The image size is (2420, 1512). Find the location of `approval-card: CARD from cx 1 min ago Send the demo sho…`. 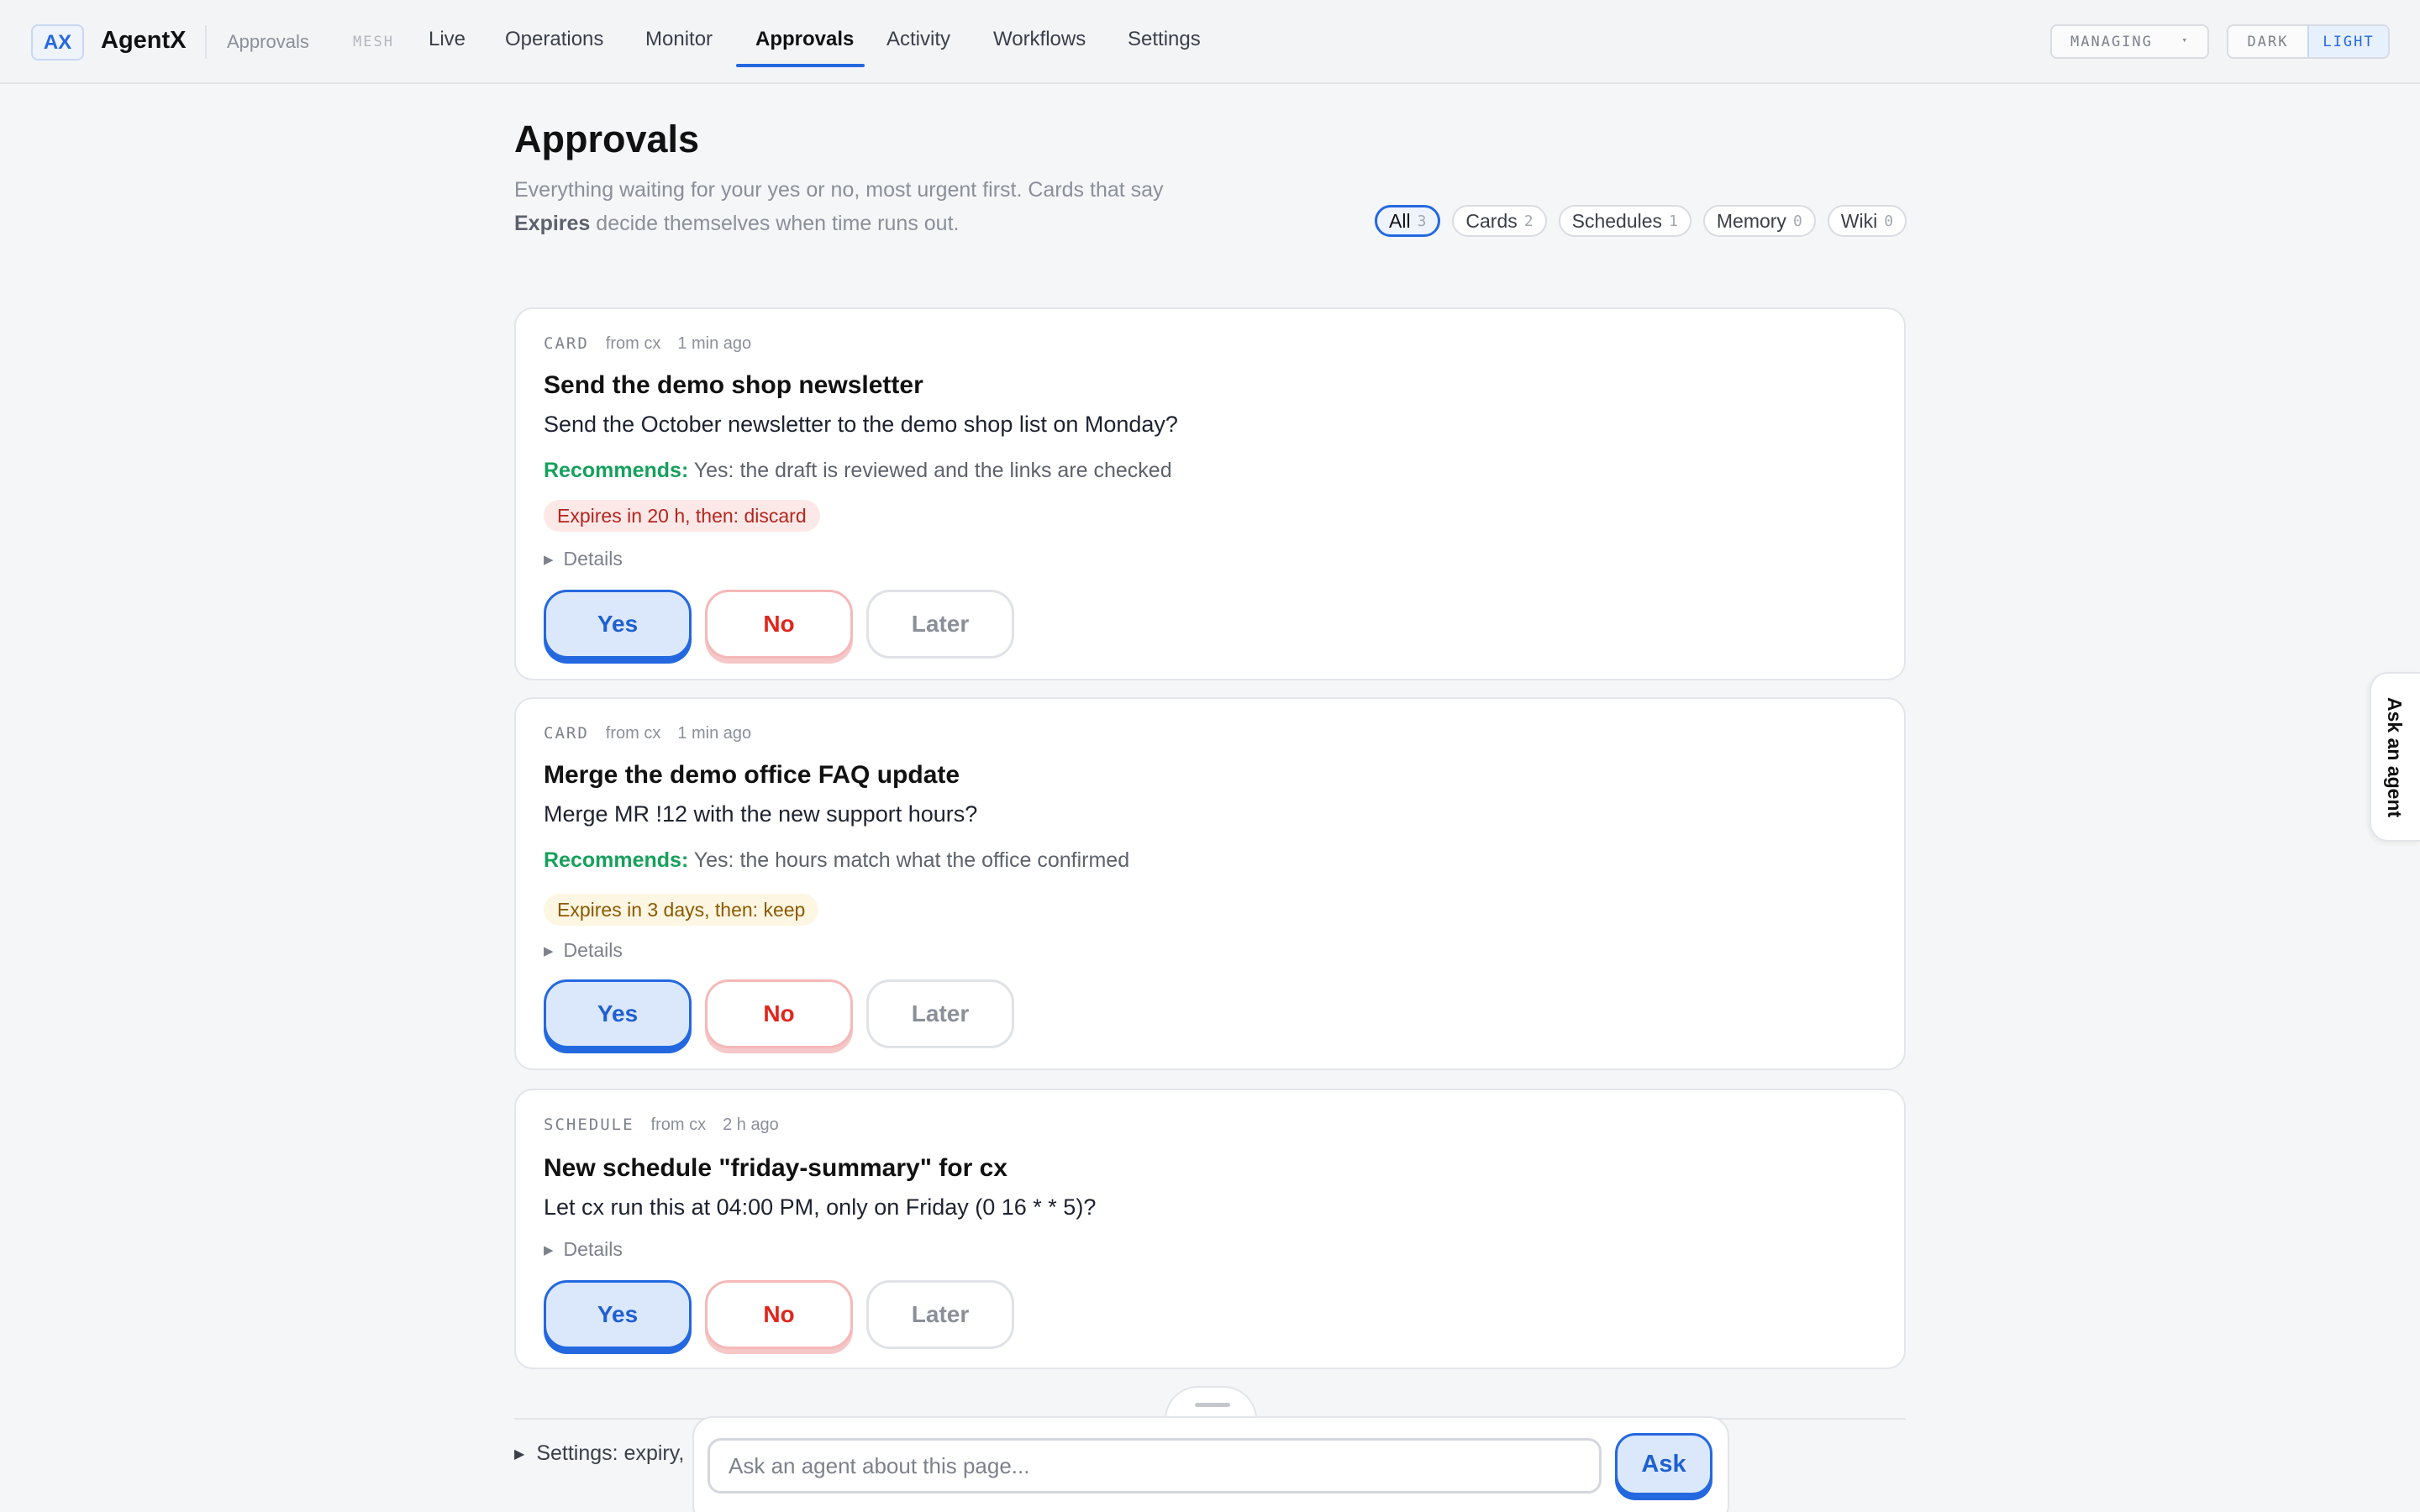

approval-card: CARD from cx 1 min ago Send the demo sho… is located at coordinates (1210, 493).